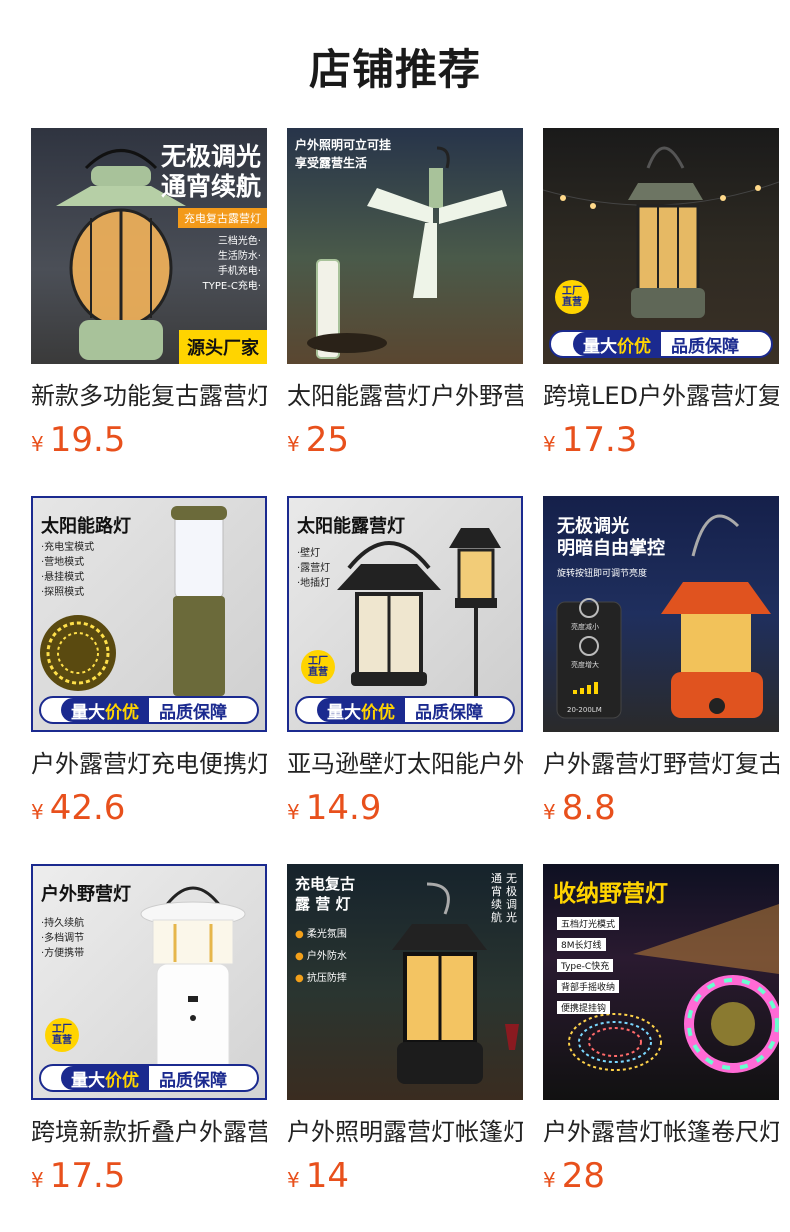 This screenshot has height=1232, width=790. Describe the element at coordinates (394, 69) in the screenshot. I see `page-title: 店铺推荐` at that location.